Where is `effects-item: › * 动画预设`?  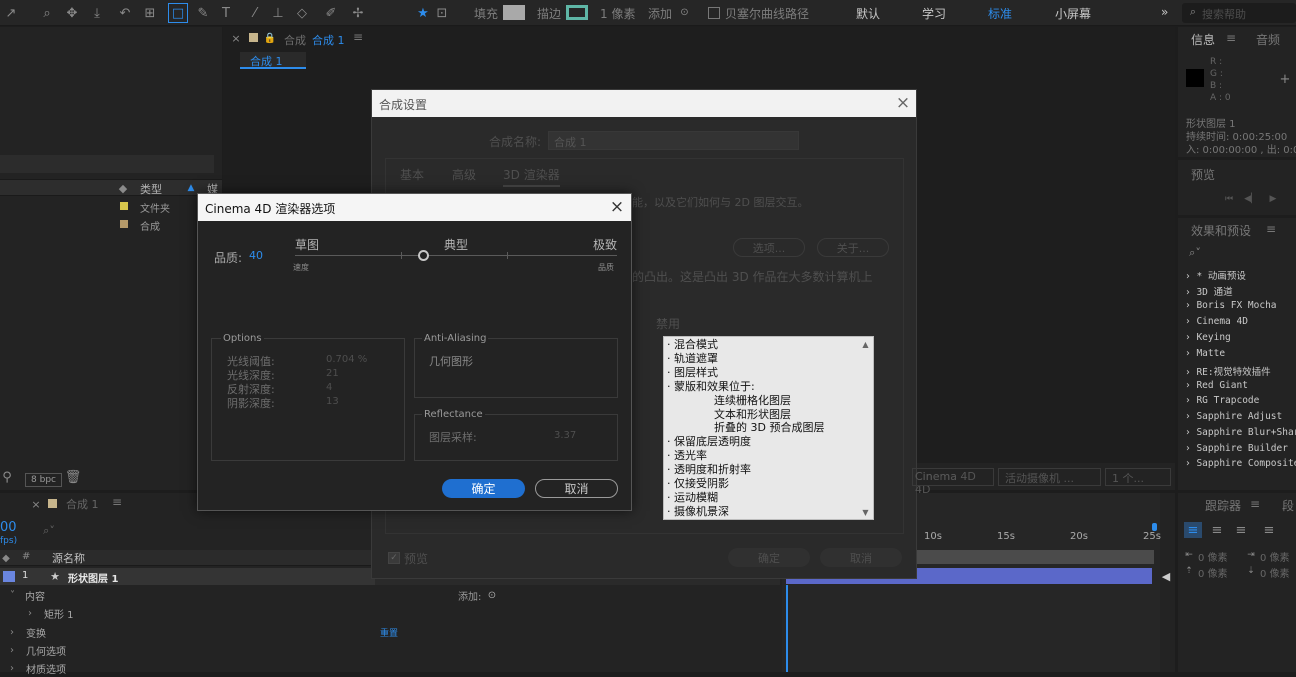 effects-item: › * 动画预设 is located at coordinates (1215, 275).